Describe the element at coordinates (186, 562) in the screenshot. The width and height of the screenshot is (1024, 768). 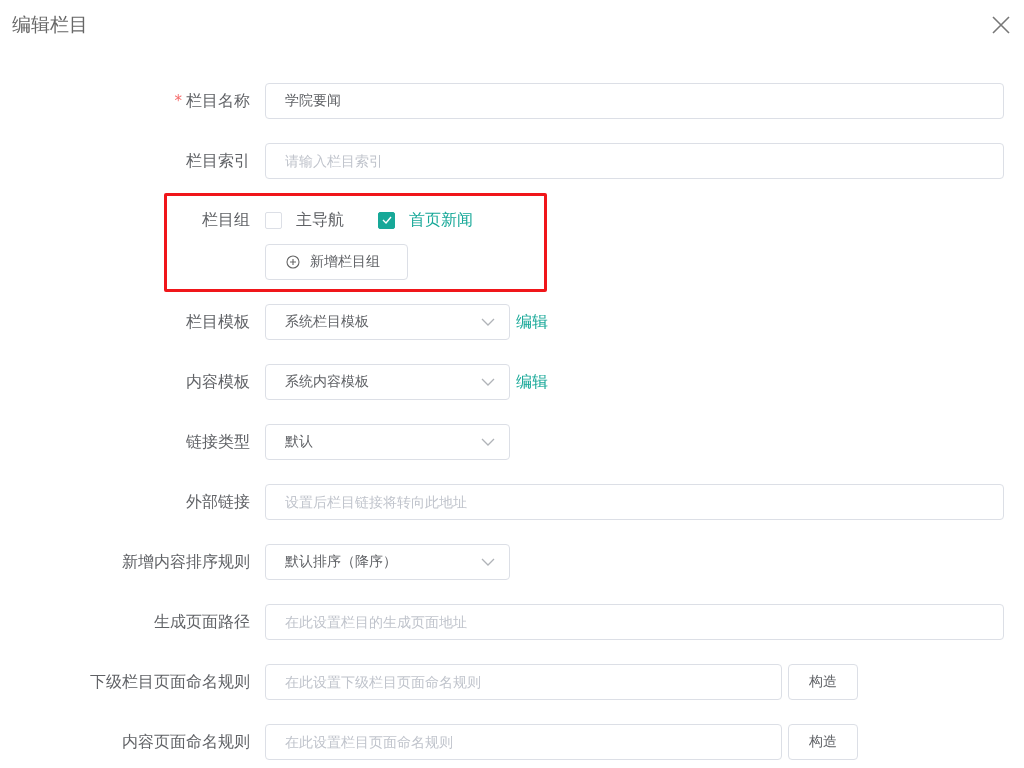
I see `field-label: 新增内容排序规则` at that location.